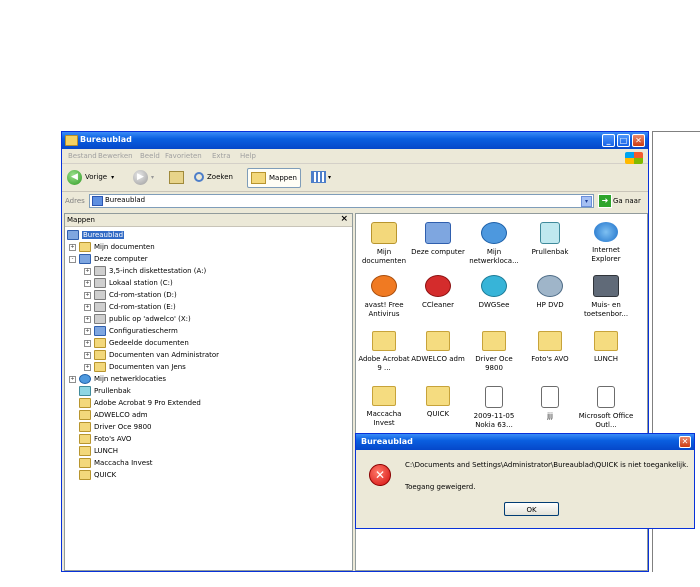 This screenshot has height=587, width=700. I want to click on go-button-label: Ga naar, so click(627, 201).